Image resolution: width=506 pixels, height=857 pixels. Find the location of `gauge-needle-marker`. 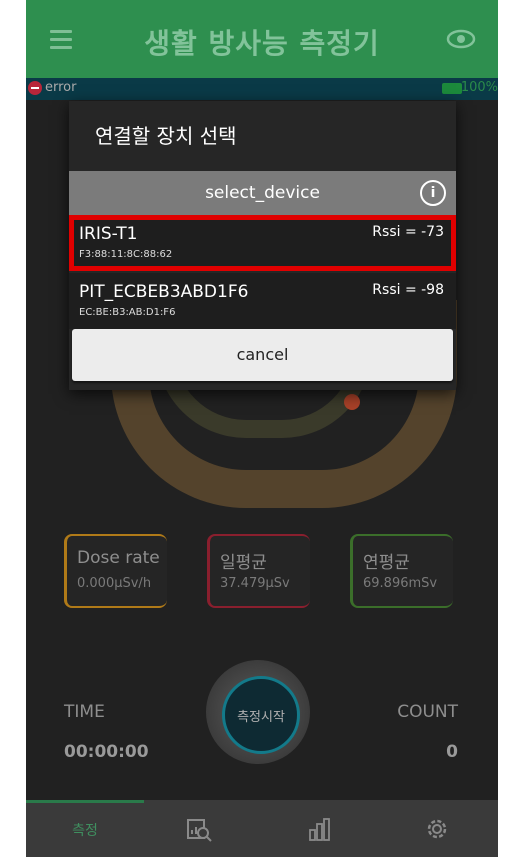

gauge-needle-marker is located at coordinates (352, 402).